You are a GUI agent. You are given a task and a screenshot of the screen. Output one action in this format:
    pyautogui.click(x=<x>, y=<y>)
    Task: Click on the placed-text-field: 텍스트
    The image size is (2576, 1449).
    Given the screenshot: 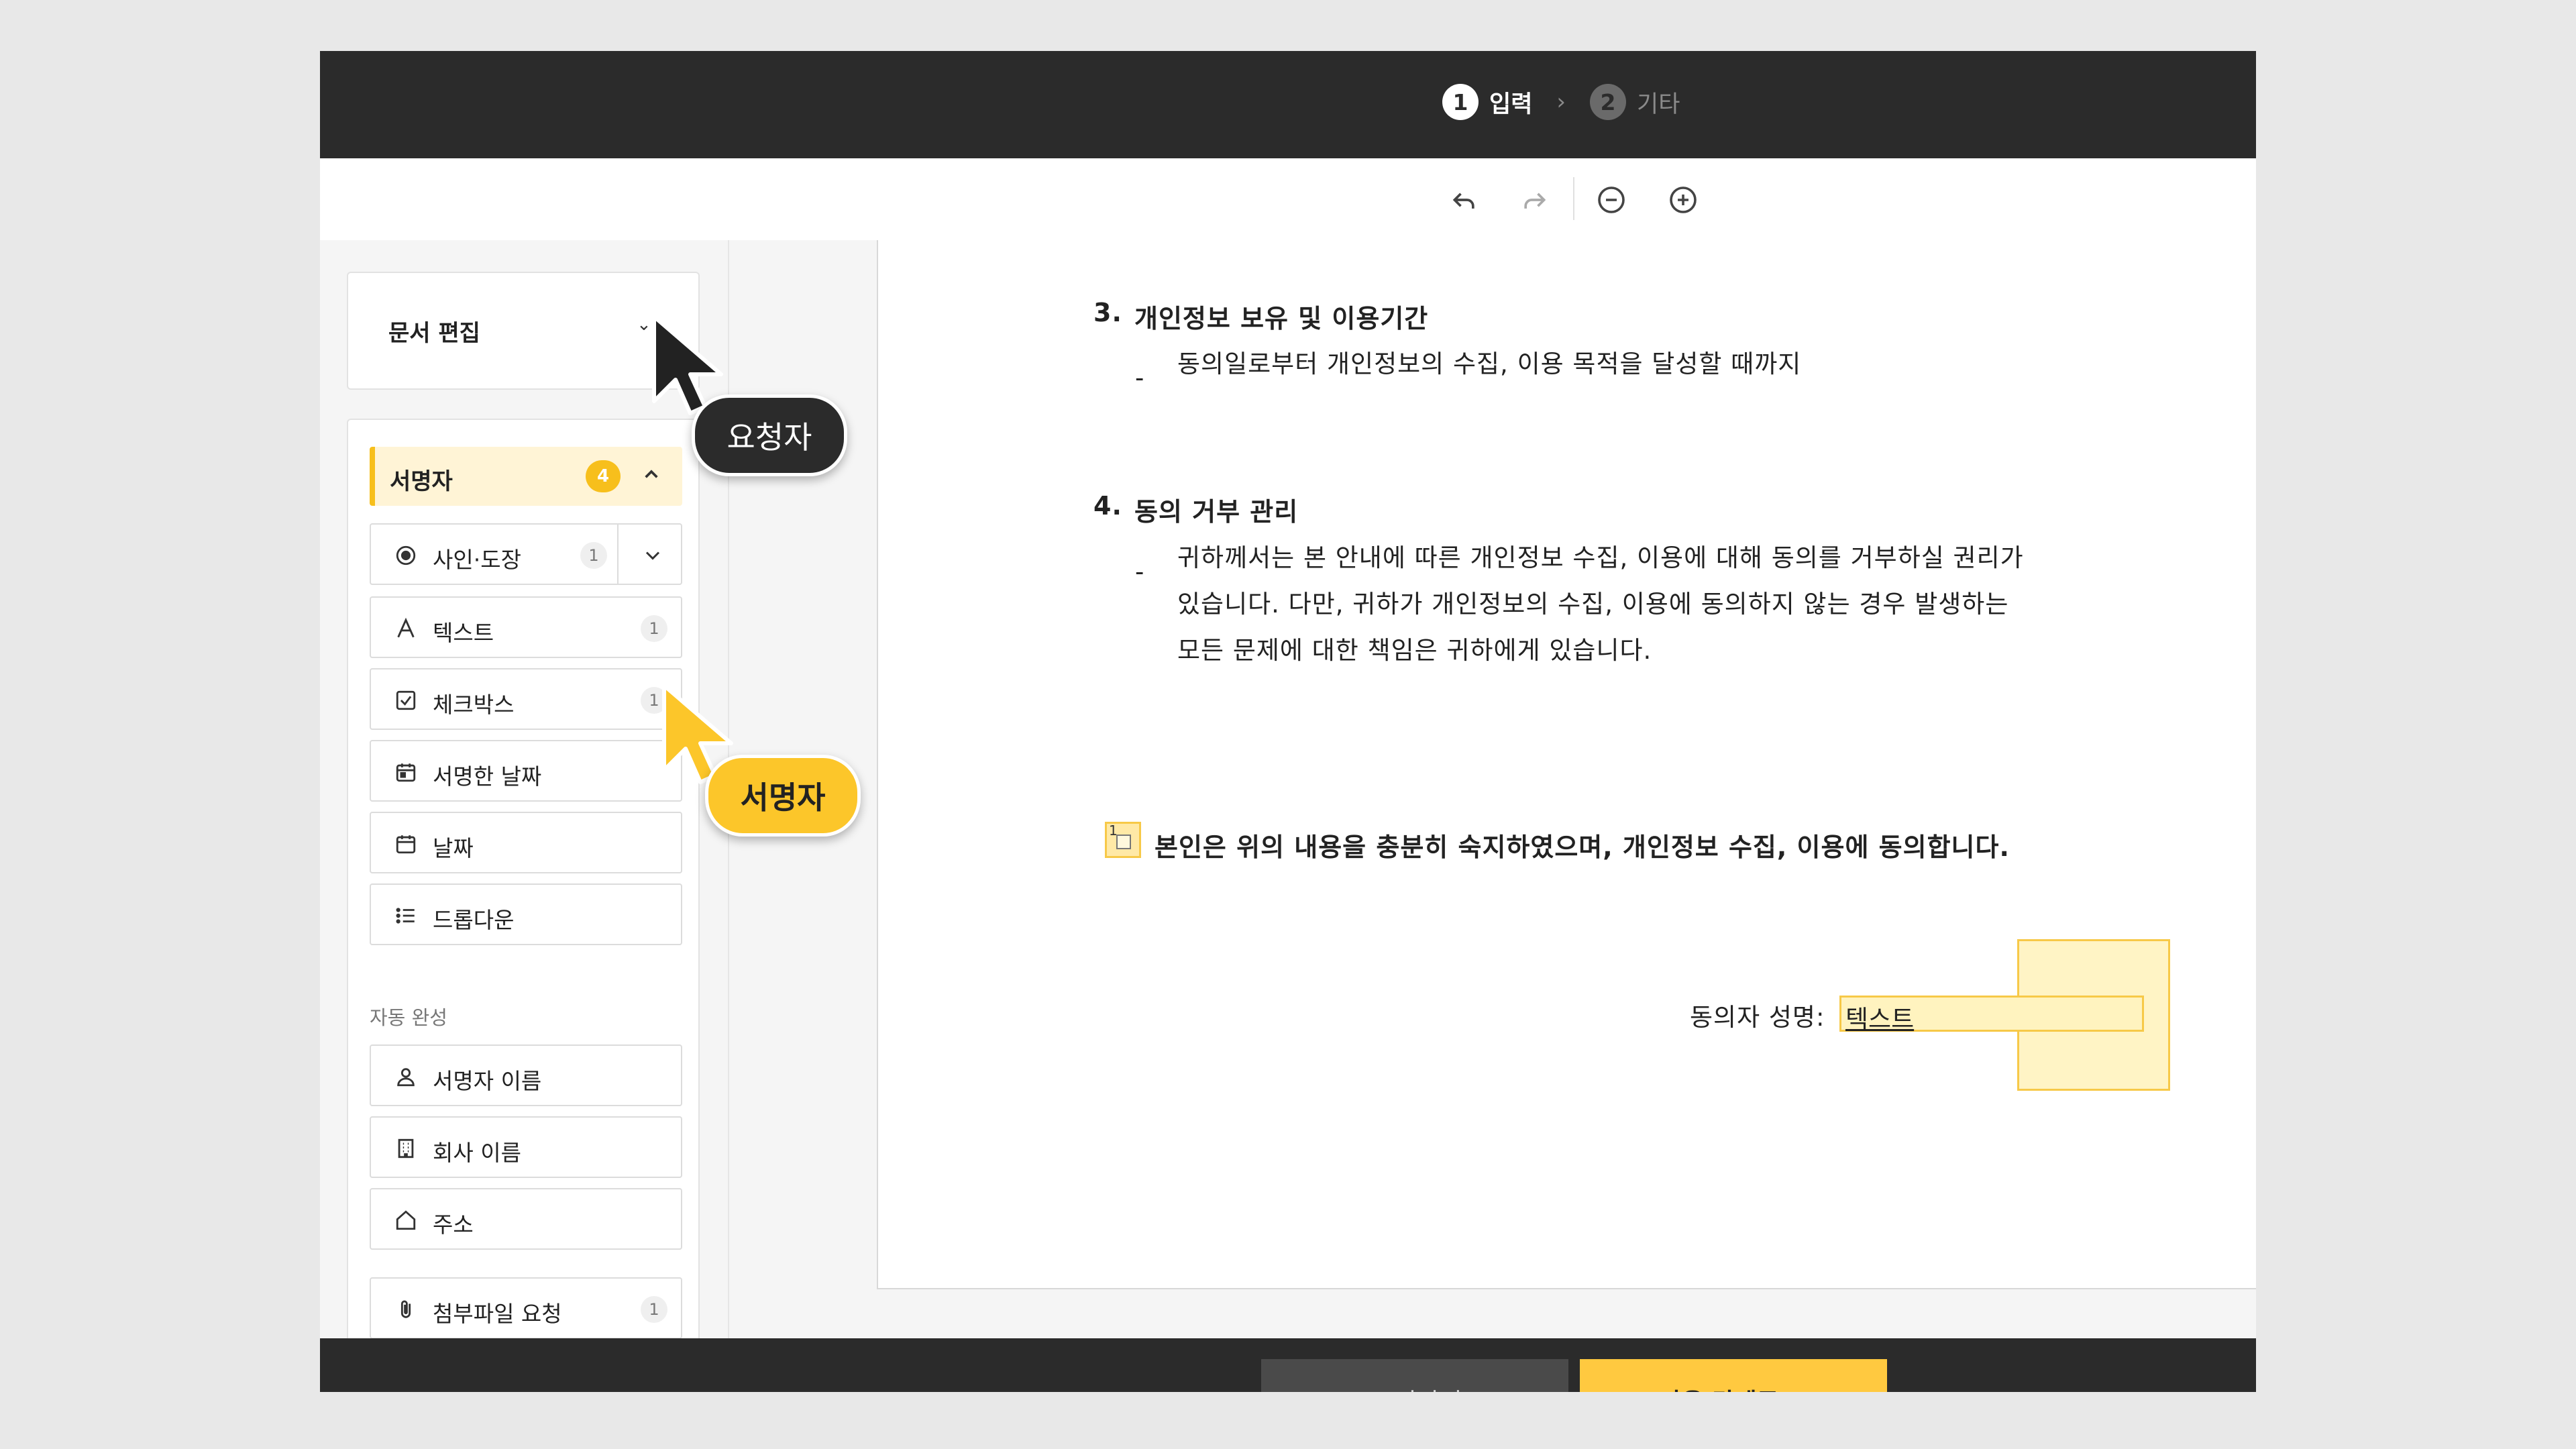 What is the action you would take?
    pyautogui.click(x=1991, y=1015)
    